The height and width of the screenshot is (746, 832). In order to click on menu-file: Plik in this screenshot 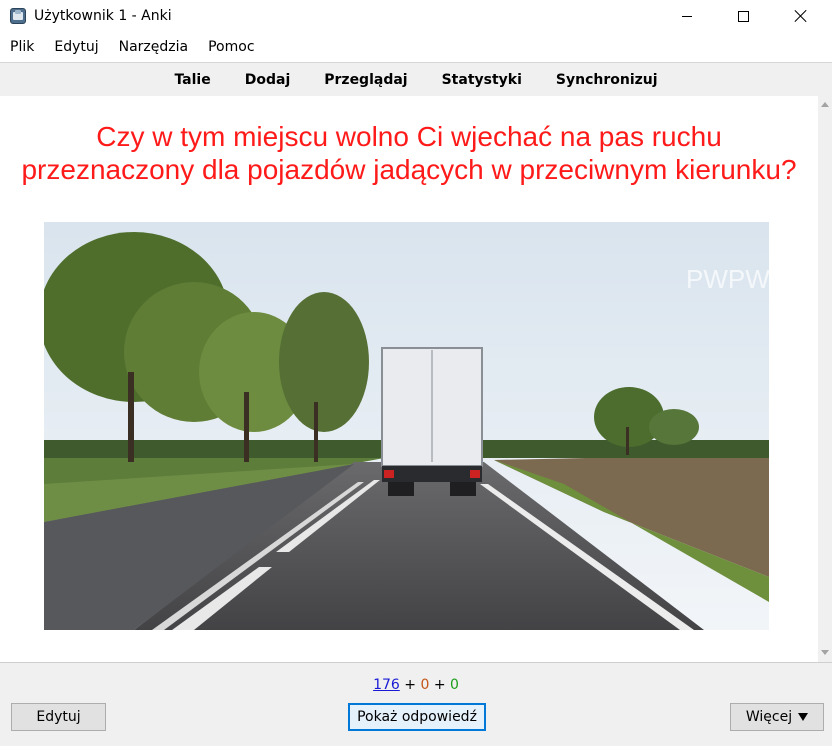, I will do `click(22, 47)`.